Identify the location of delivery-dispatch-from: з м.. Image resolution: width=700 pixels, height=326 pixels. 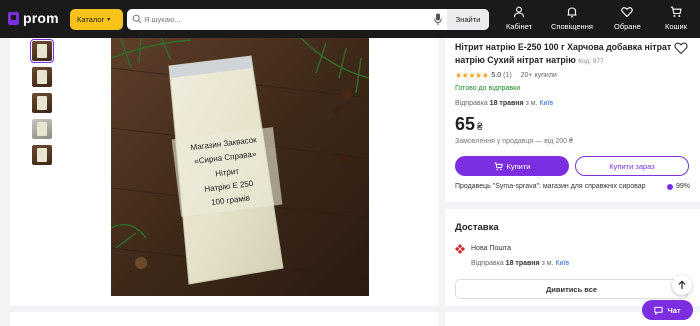
(547, 263).